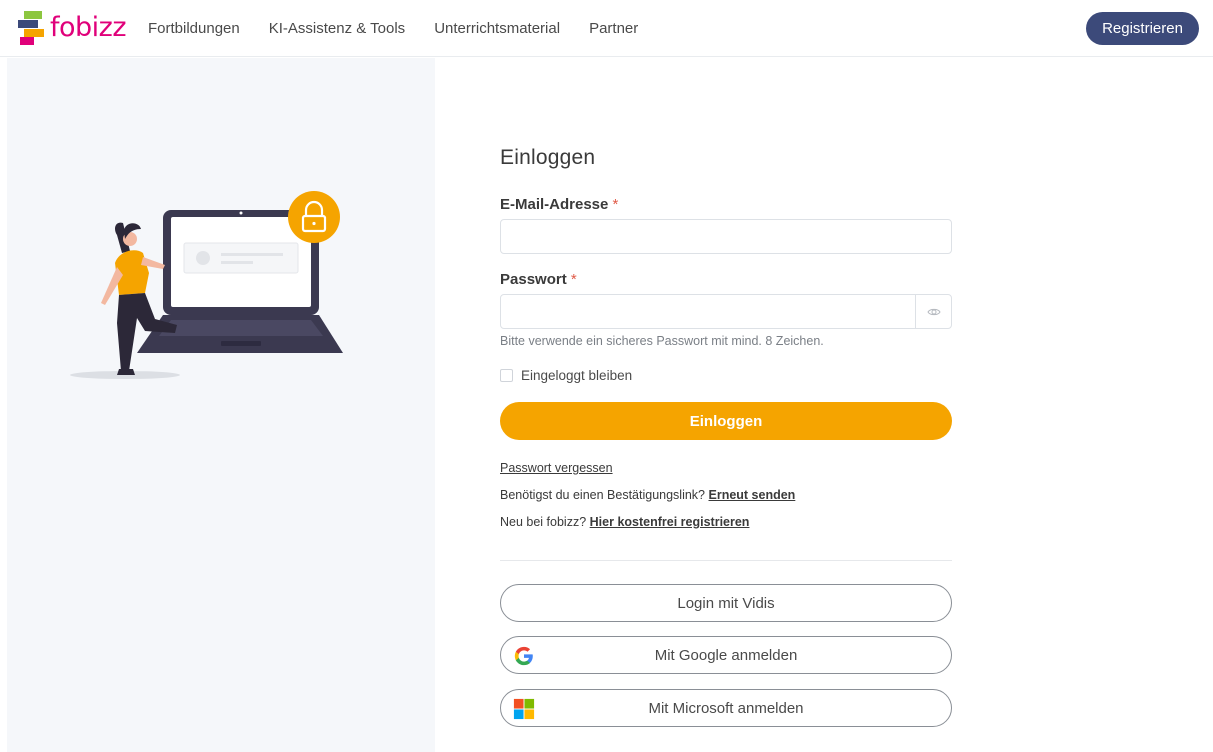  I want to click on nav-fortbildungen: Fortbildungen, so click(194, 28).